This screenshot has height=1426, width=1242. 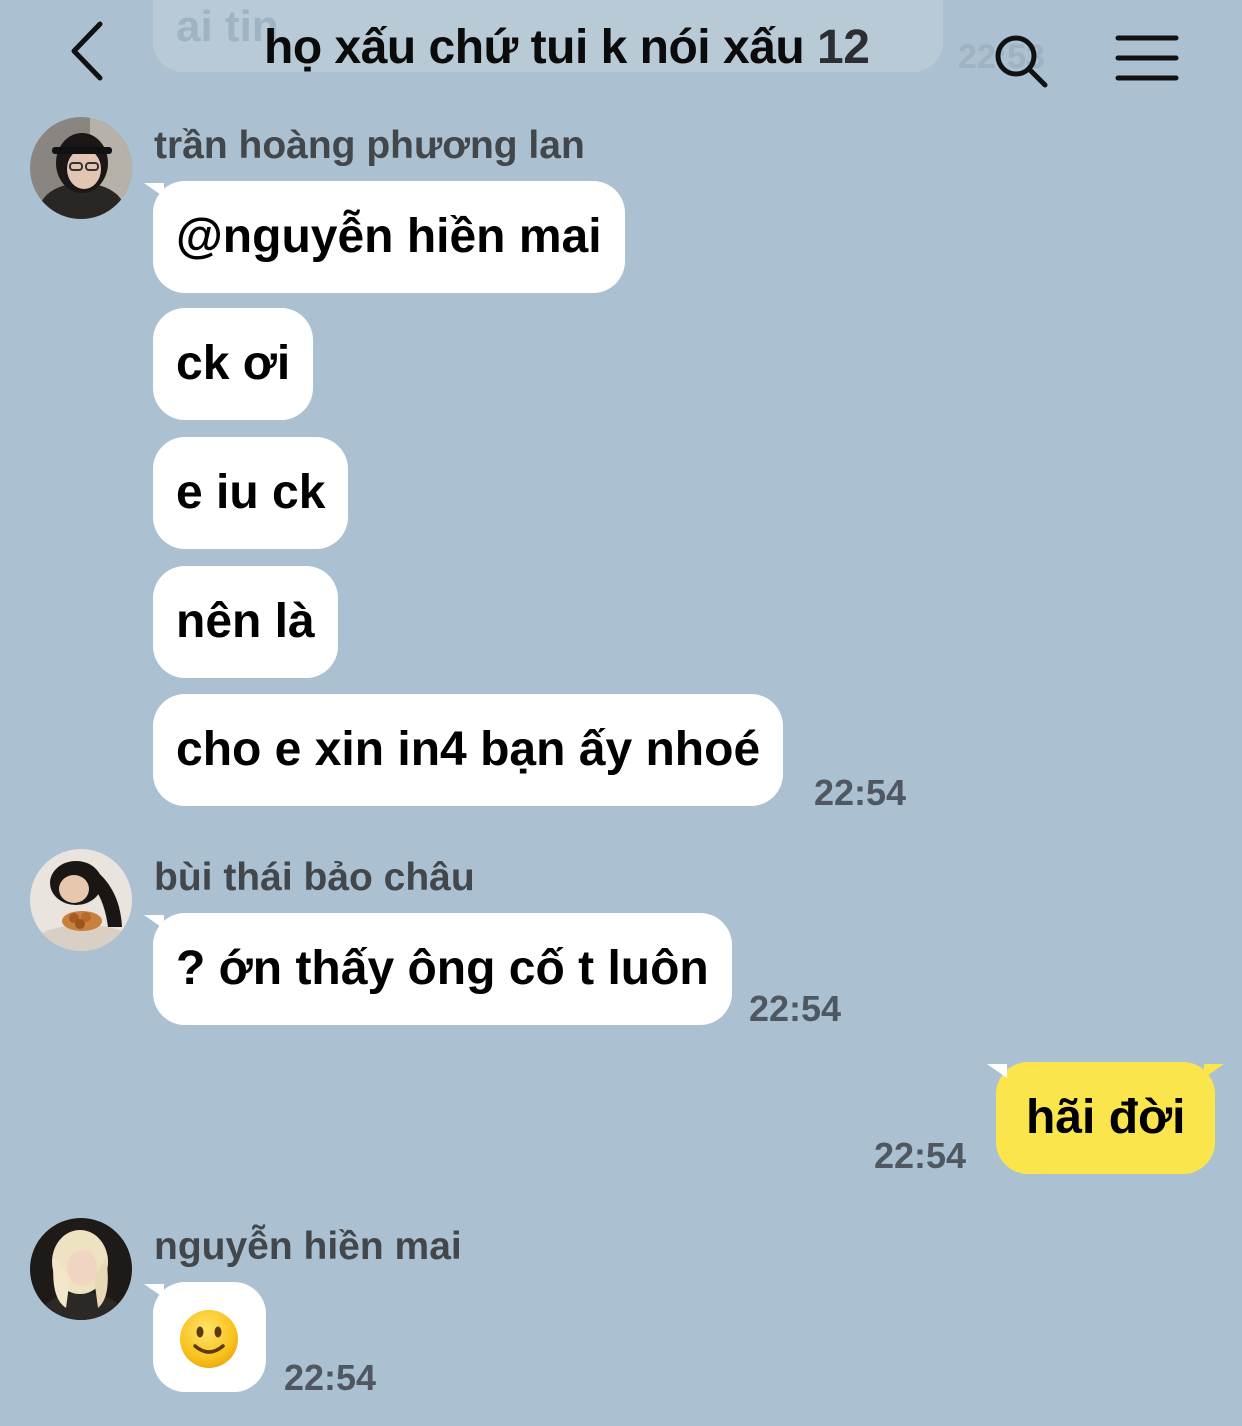 What do you see at coordinates (1105, 1118) in the screenshot?
I see `my-message-bubble: hãi đời` at bounding box center [1105, 1118].